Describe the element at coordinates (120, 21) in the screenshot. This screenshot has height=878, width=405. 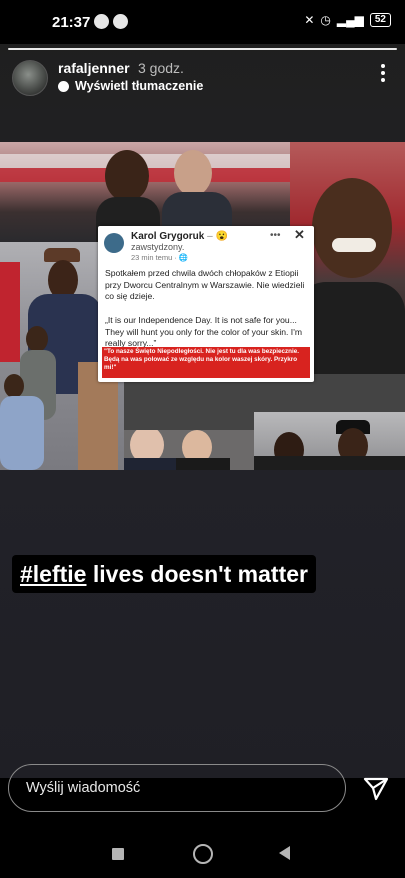
I see `messenger-icon` at that location.